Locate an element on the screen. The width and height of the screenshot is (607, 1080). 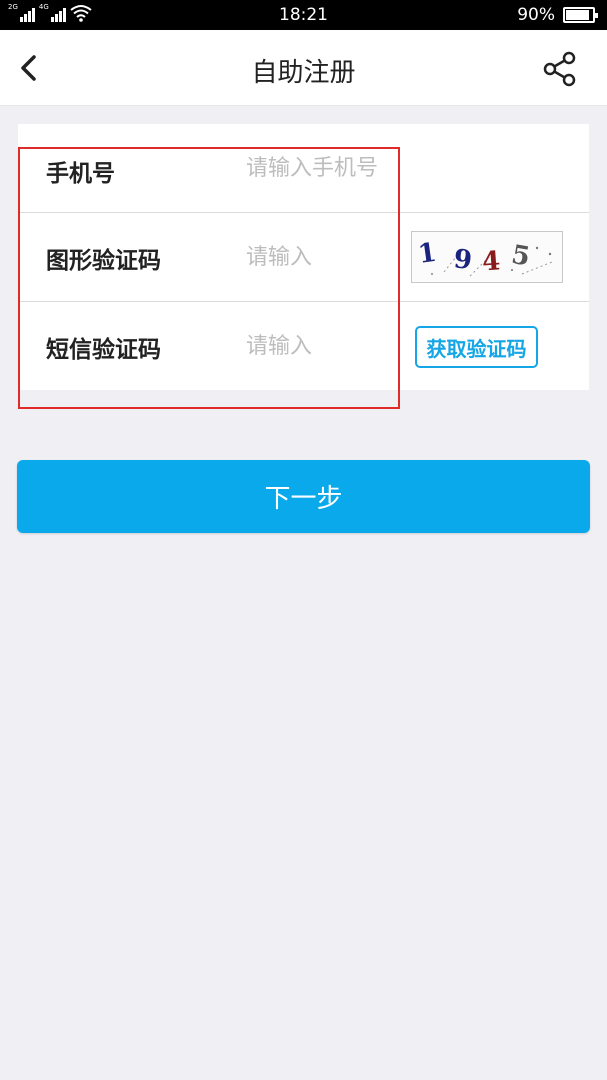
share-button is located at coordinates (560, 69).